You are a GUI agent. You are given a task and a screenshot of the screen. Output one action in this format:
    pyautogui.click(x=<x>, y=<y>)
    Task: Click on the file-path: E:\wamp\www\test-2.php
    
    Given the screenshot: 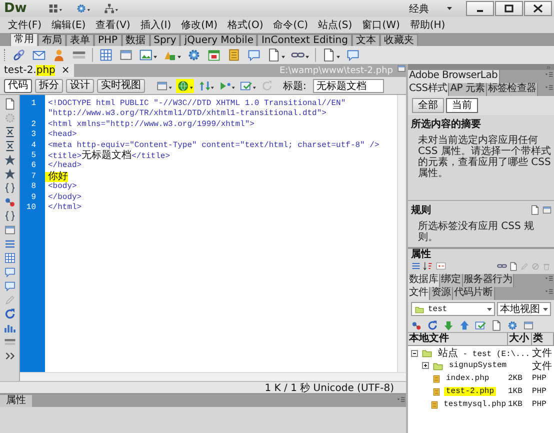 What is the action you would take?
    pyautogui.click(x=336, y=71)
    